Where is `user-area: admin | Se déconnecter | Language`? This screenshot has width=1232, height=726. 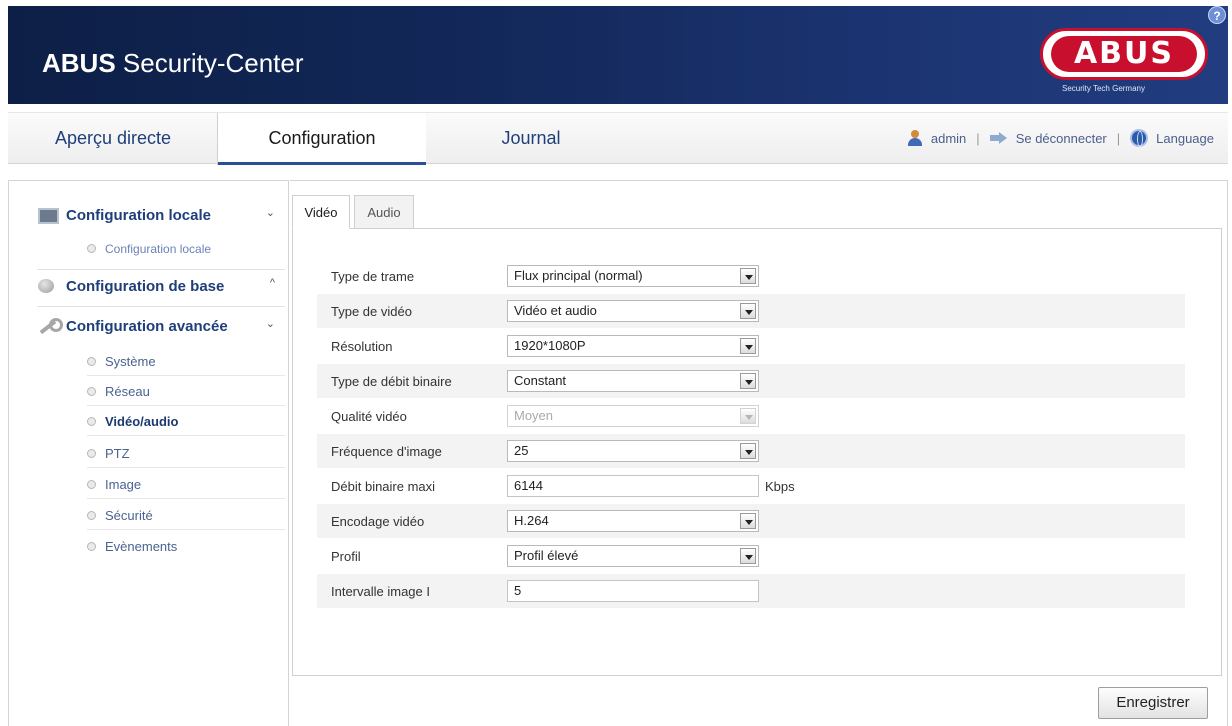 user-area: admin | Se déconnecter | Language is located at coordinates (1060, 138).